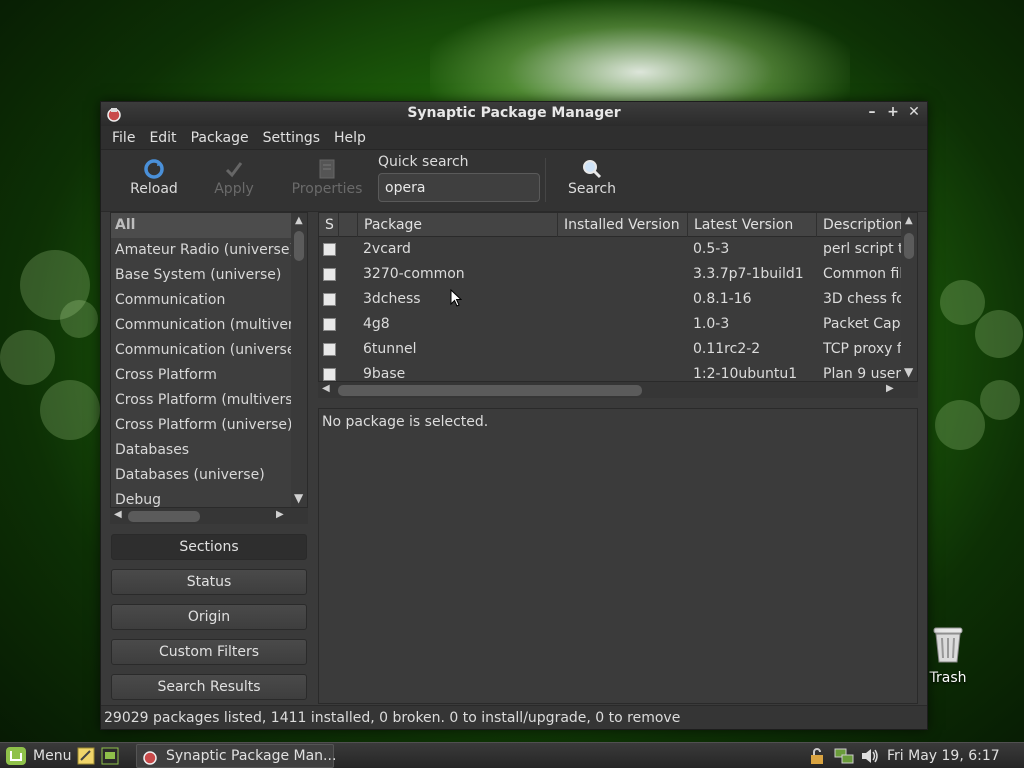  What do you see at coordinates (234, 169) in the screenshot?
I see `checkmark-icon` at bounding box center [234, 169].